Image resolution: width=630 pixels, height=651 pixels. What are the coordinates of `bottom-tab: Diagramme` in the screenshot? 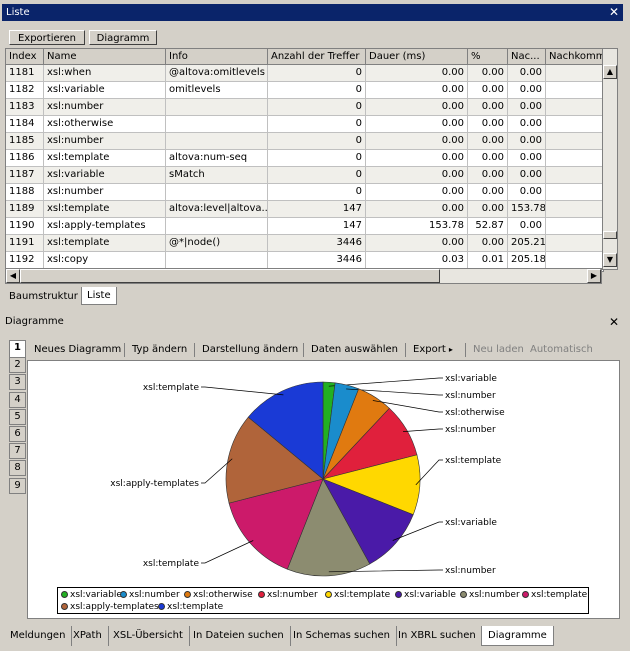 It's located at (517, 636).